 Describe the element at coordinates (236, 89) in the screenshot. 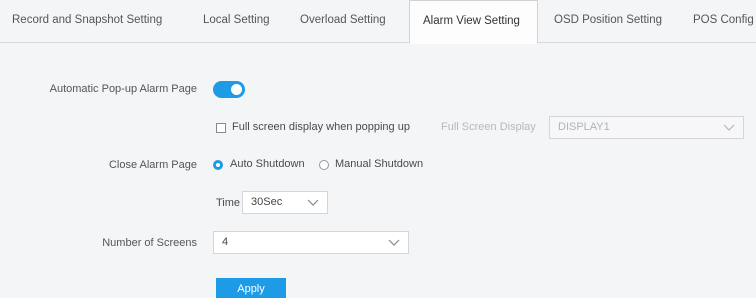

I see `toggle-knob` at that location.